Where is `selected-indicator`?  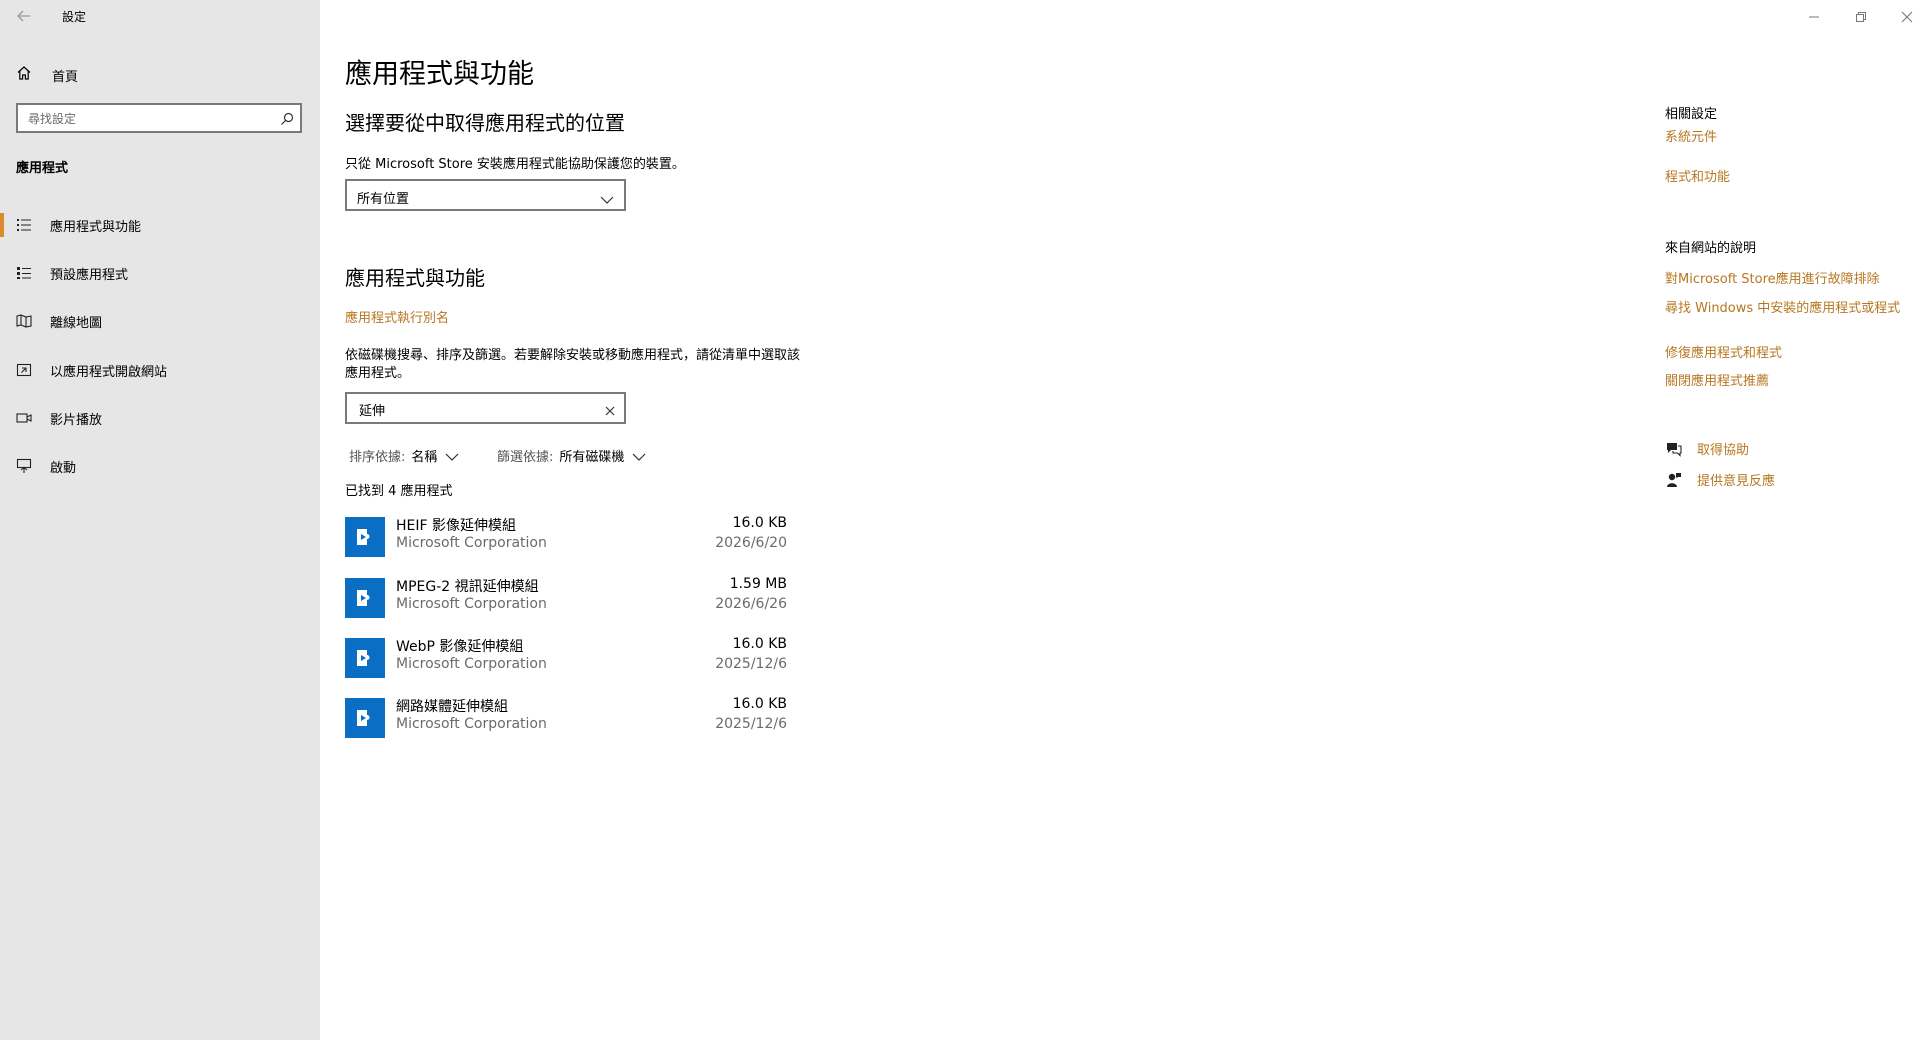
selected-indicator is located at coordinates (2, 225).